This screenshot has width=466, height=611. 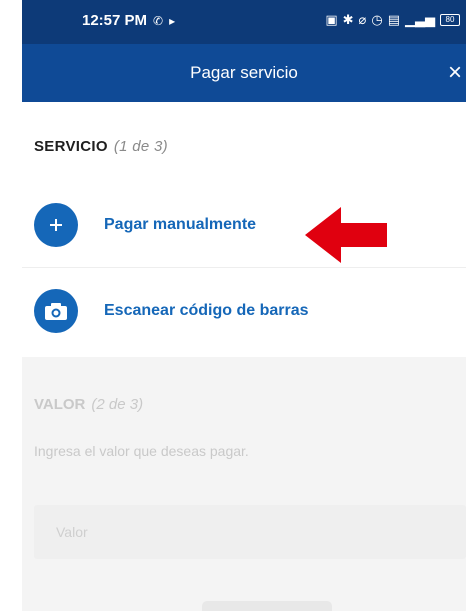 I want to click on camera-icon, so click(x=56, y=311).